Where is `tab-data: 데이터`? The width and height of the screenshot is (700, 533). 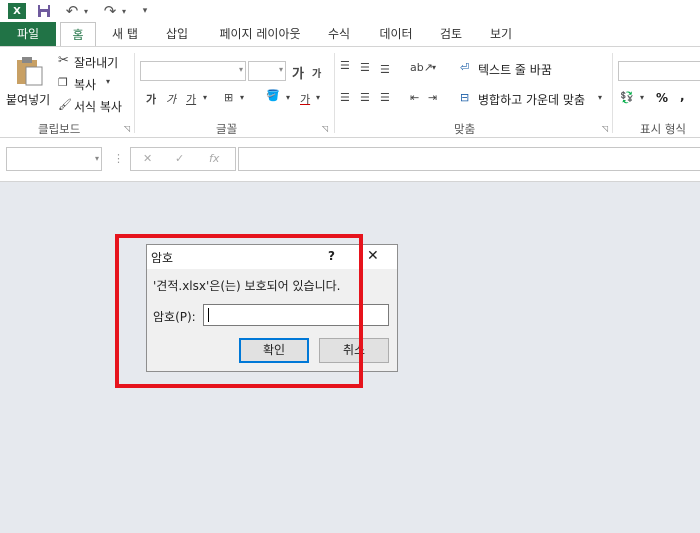 tab-data: 데이터 is located at coordinates (396, 34).